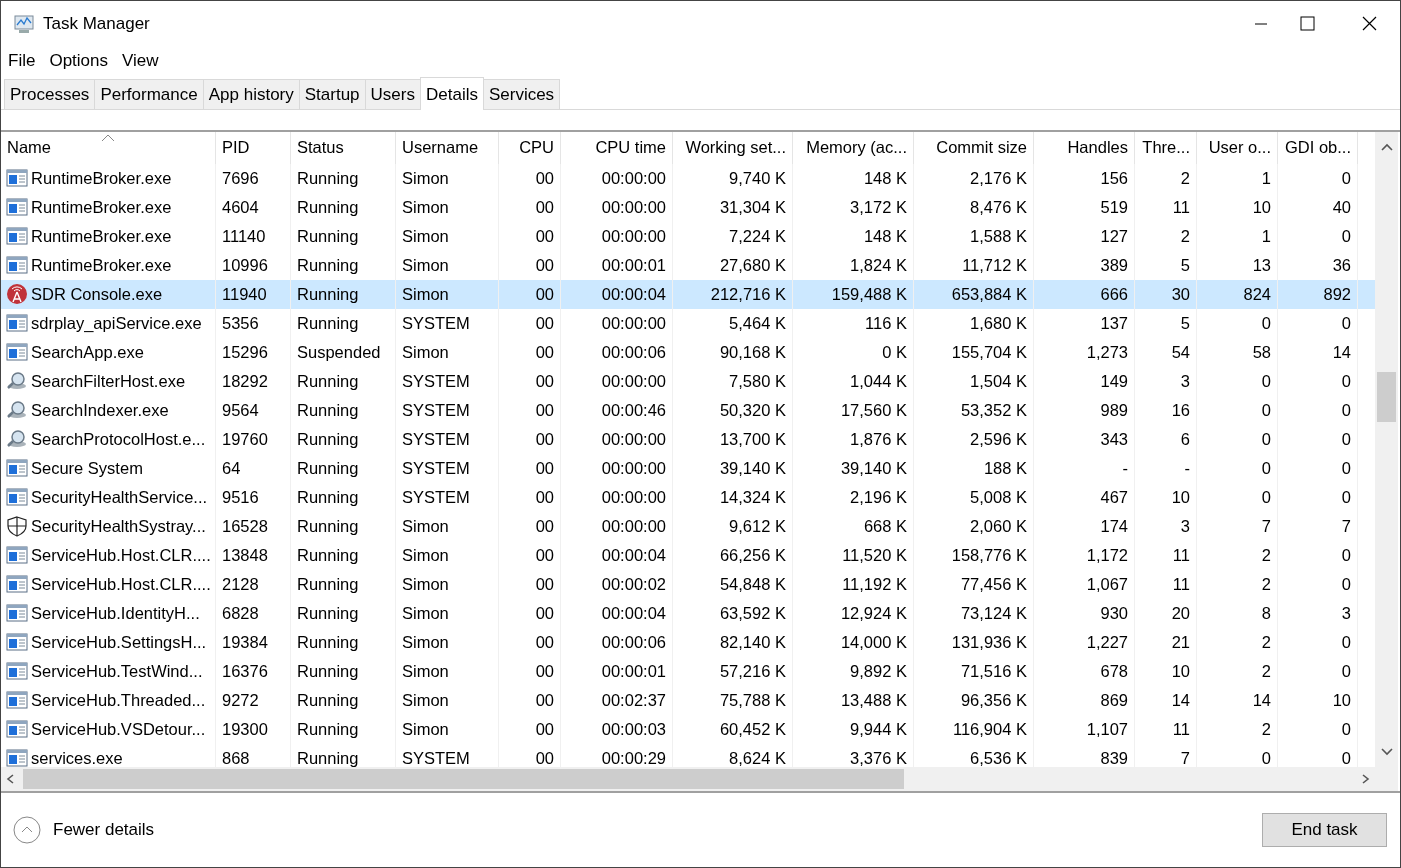 The image size is (1401, 868). Describe the element at coordinates (869, 295) in the screenshot. I see `table-cell-text: 159,488 K` at that location.